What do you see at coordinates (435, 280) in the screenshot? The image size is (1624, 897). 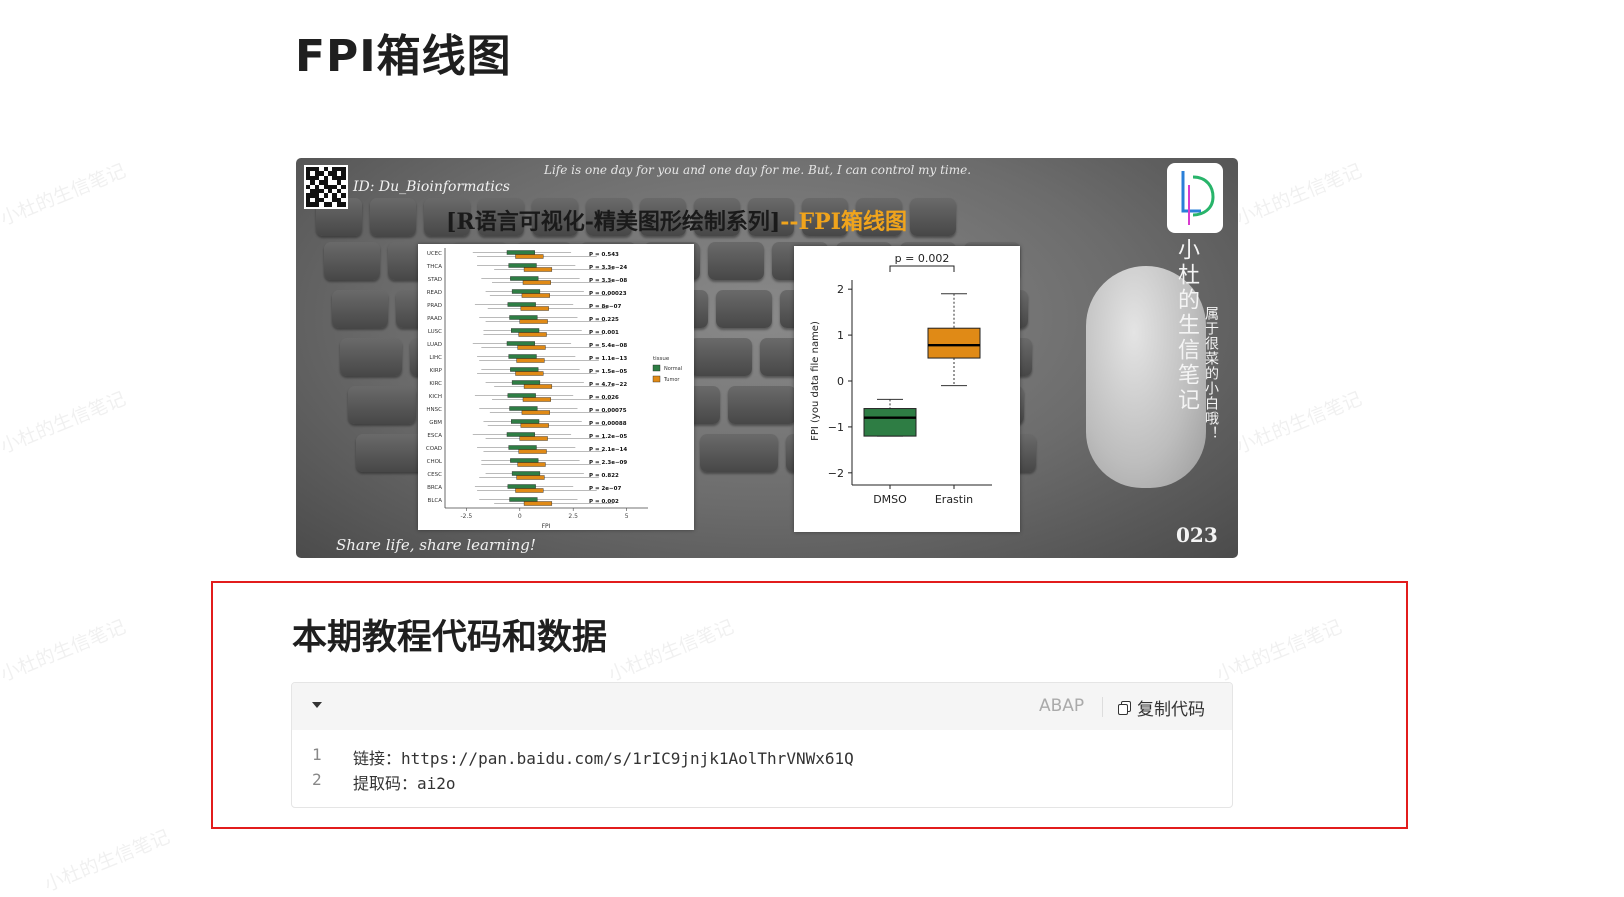 I see `category-label: STAD` at bounding box center [435, 280].